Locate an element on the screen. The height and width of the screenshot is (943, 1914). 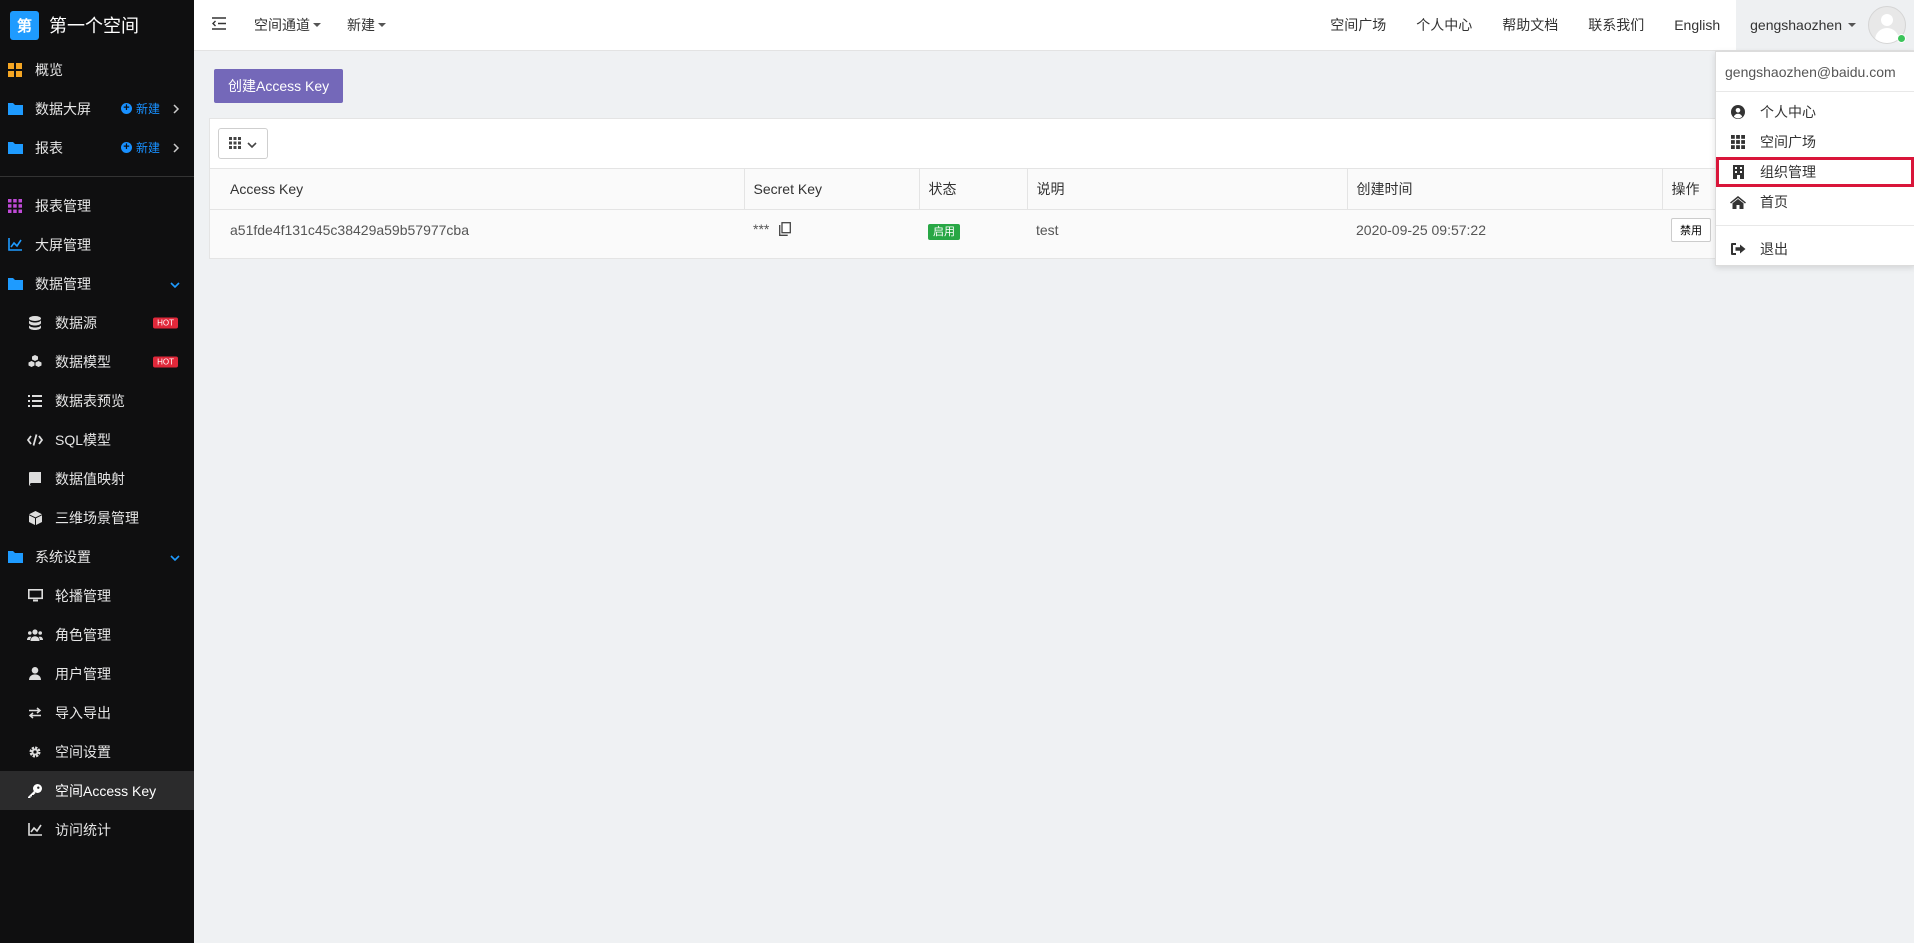
new-dropdown: 新建 is located at coordinates (366, 25).